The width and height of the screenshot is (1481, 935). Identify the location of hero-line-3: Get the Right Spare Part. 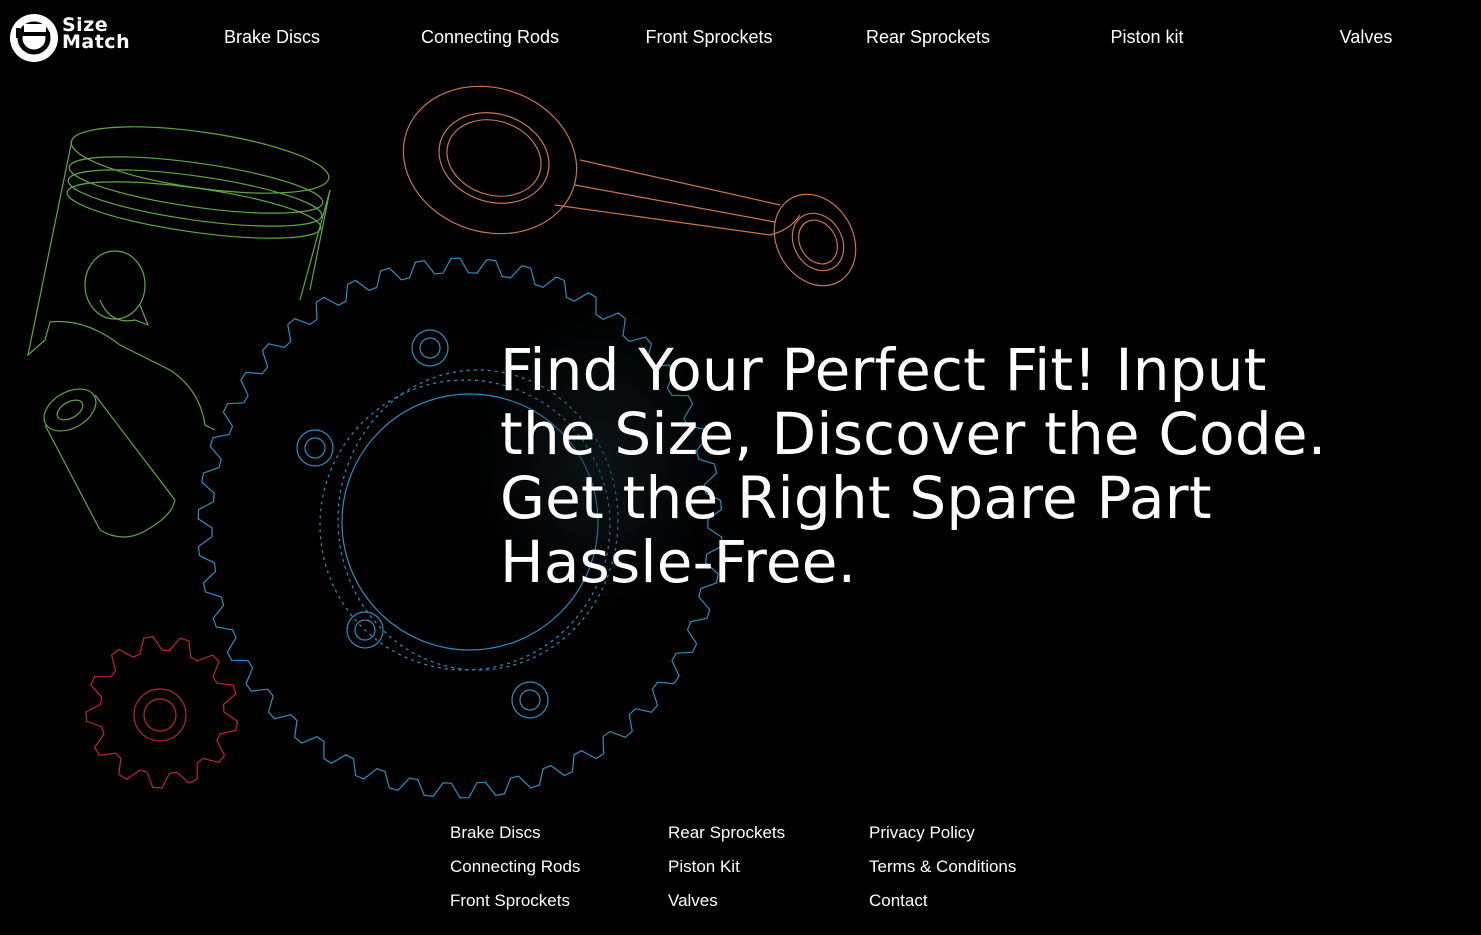
(856, 498).